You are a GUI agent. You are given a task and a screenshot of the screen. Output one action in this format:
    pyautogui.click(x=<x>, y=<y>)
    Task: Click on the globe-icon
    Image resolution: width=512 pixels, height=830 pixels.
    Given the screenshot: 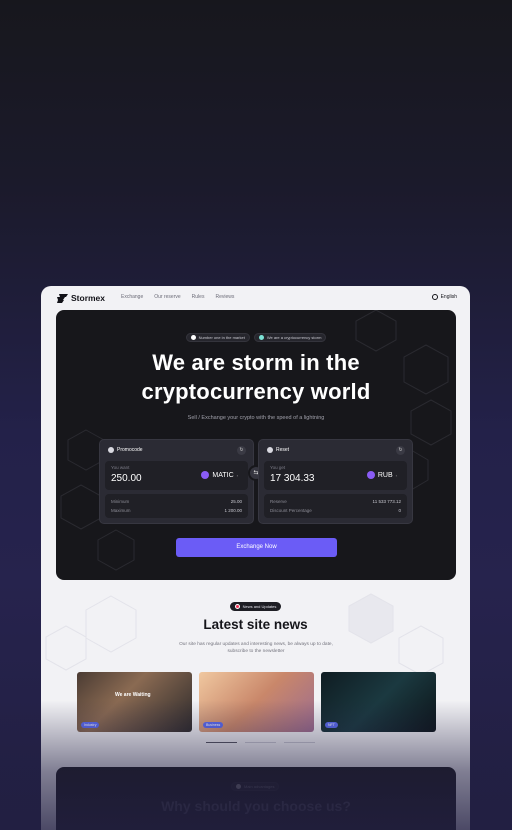 What is the action you would take?
    pyautogui.click(x=434, y=297)
    